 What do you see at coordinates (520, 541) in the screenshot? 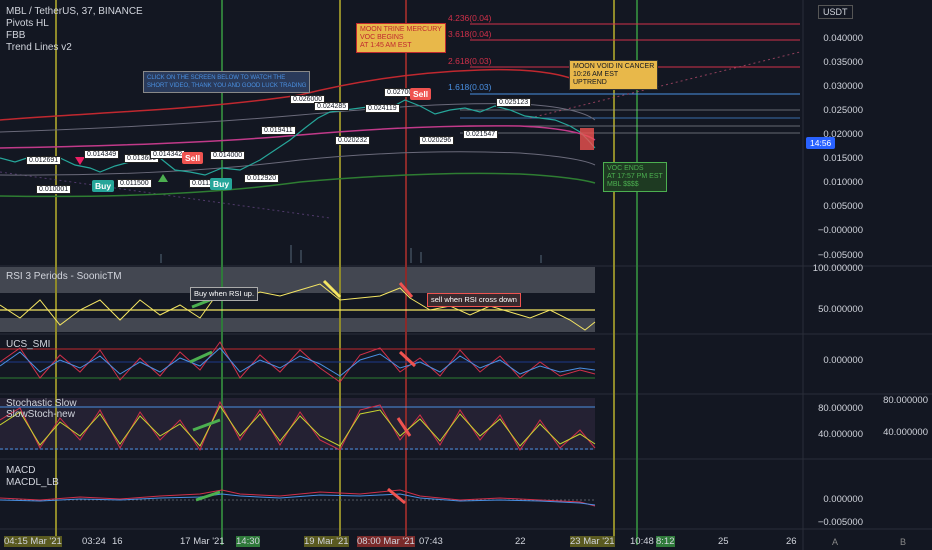
I see `date-tick: 22` at bounding box center [520, 541].